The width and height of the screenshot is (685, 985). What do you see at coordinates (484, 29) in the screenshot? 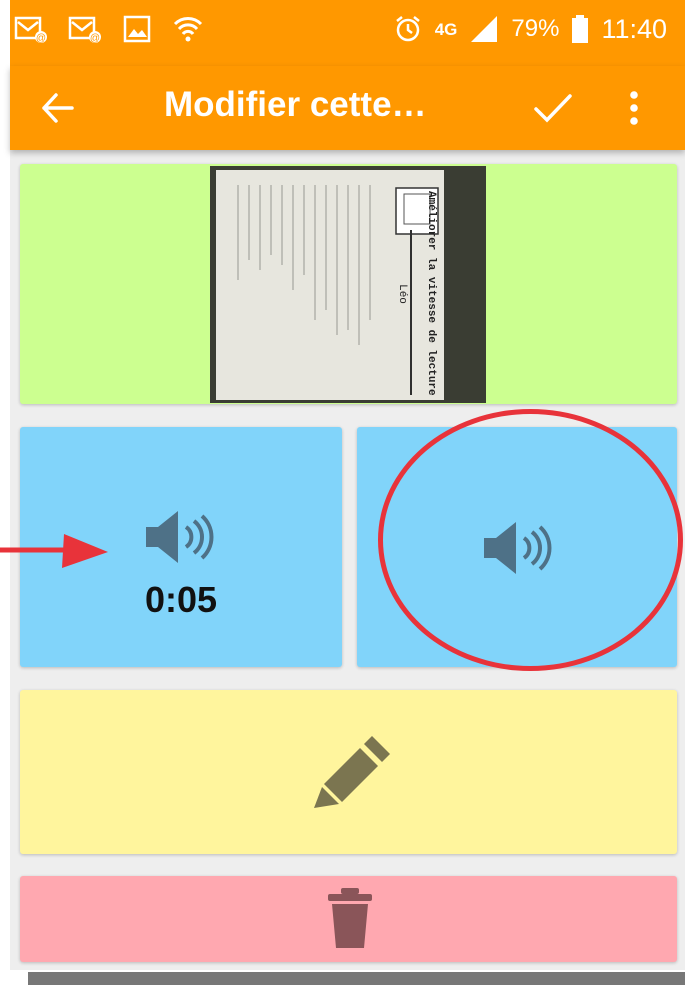
I see `signal-icon` at bounding box center [484, 29].